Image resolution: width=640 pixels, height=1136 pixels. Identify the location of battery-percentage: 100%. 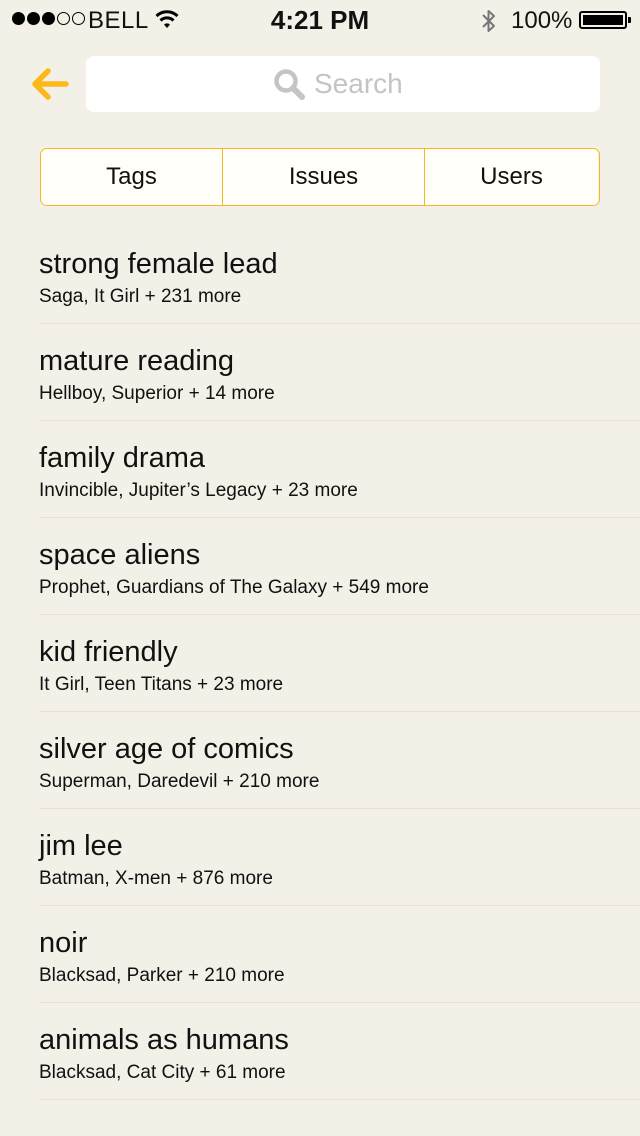
(542, 20).